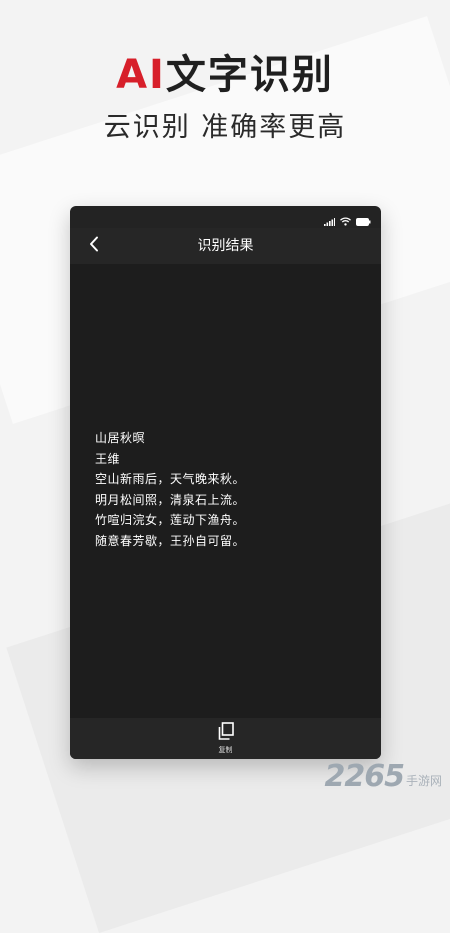  I want to click on bottom-toolbar: 复制, so click(225, 738).